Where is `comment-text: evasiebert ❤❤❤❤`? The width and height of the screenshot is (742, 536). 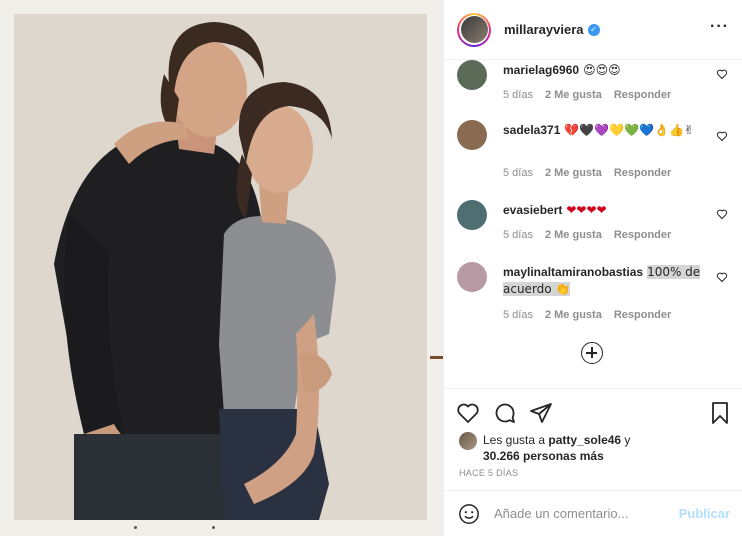
comment-text: evasiebert ❤❤❤❤ is located at coordinates (603, 210).